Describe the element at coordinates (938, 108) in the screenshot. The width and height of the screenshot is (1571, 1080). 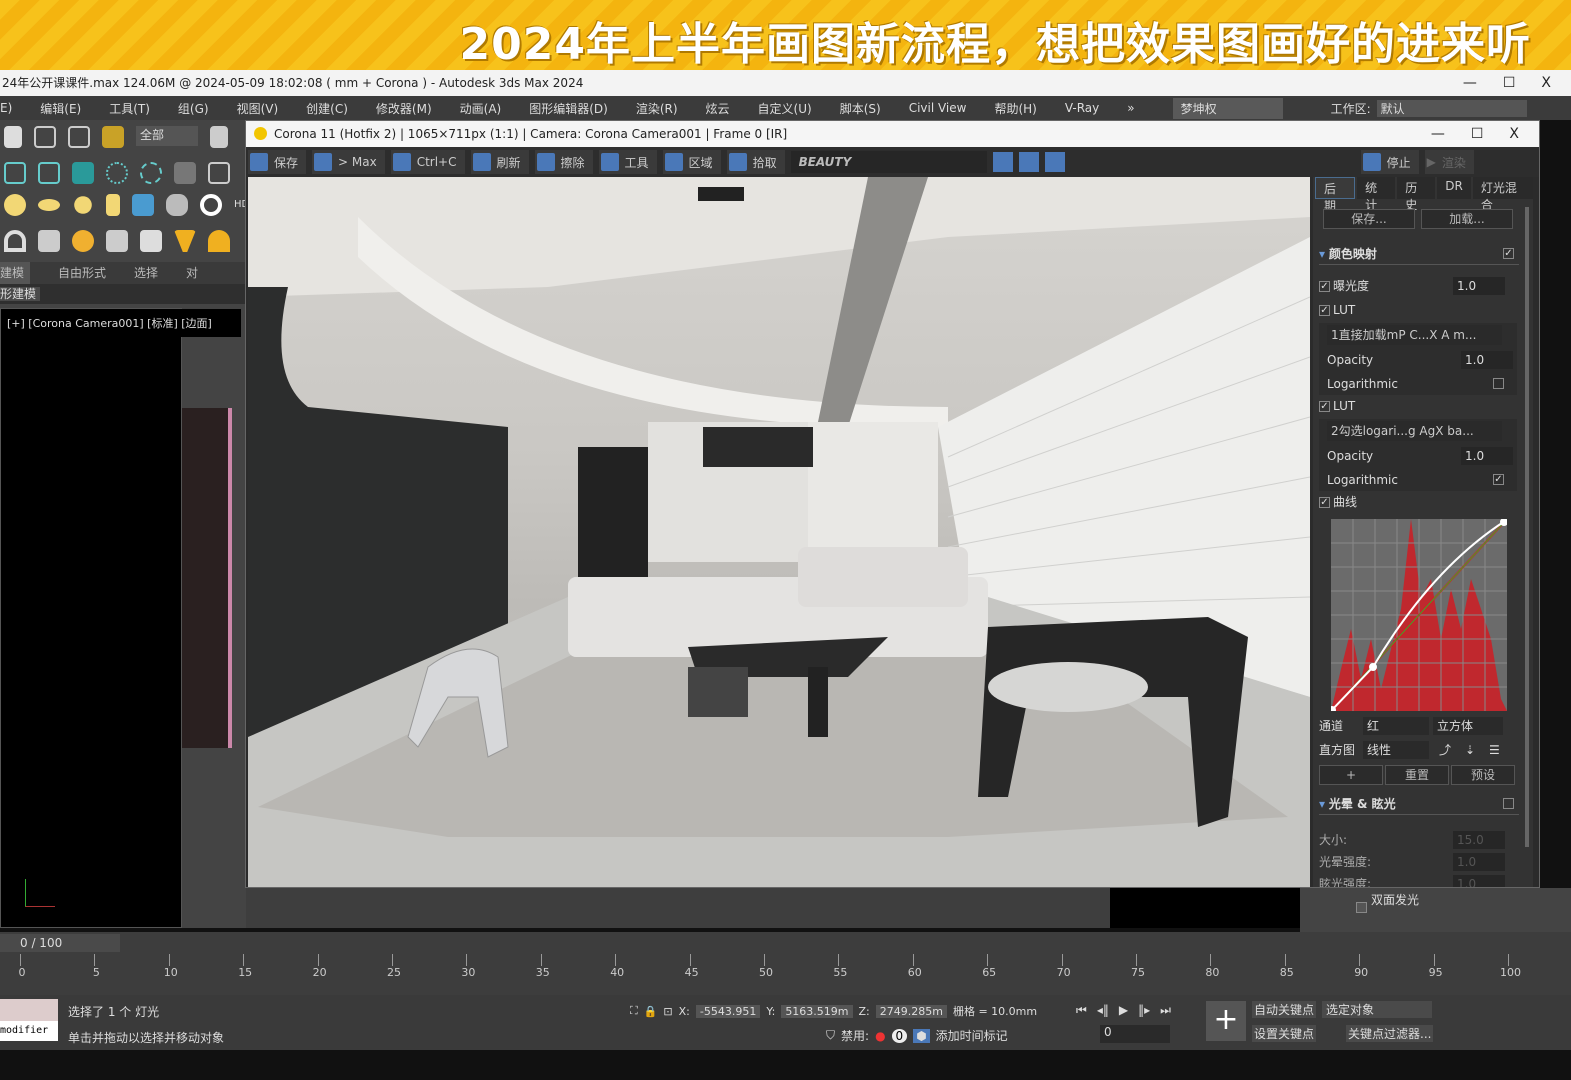
I see `menu-civil-view: Civil View` at that location.